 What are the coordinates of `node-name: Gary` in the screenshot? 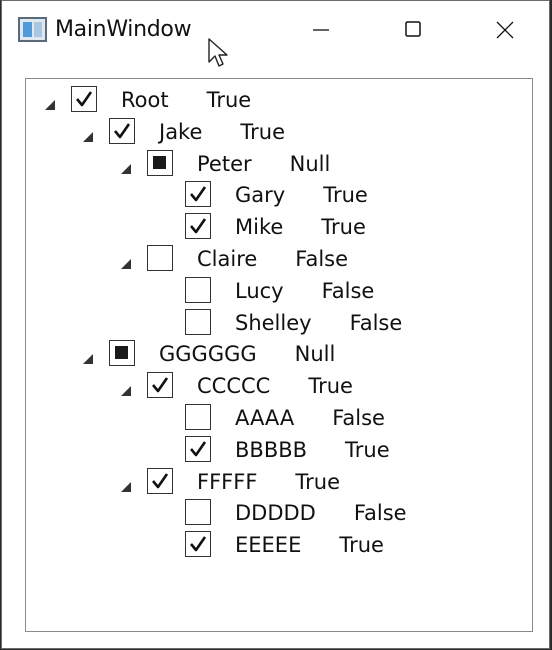 It's located at (260, 195).